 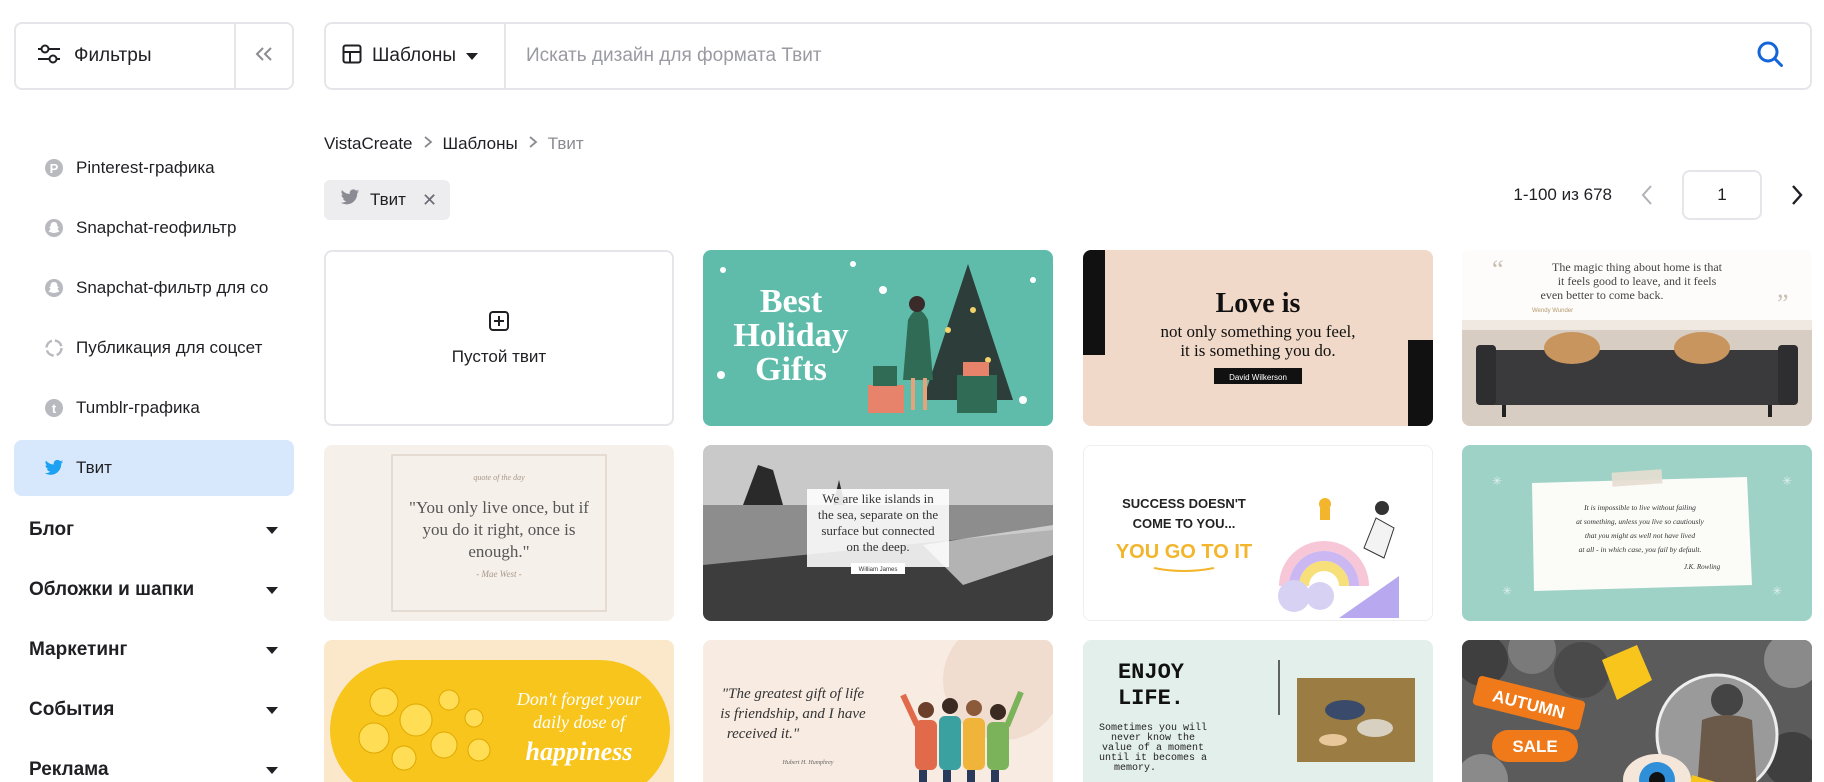 What do you see at coordinates (1552, 311) in the screenshot?
I see `template-author: Wendy Wunder` at bounding box center [1552, 311].